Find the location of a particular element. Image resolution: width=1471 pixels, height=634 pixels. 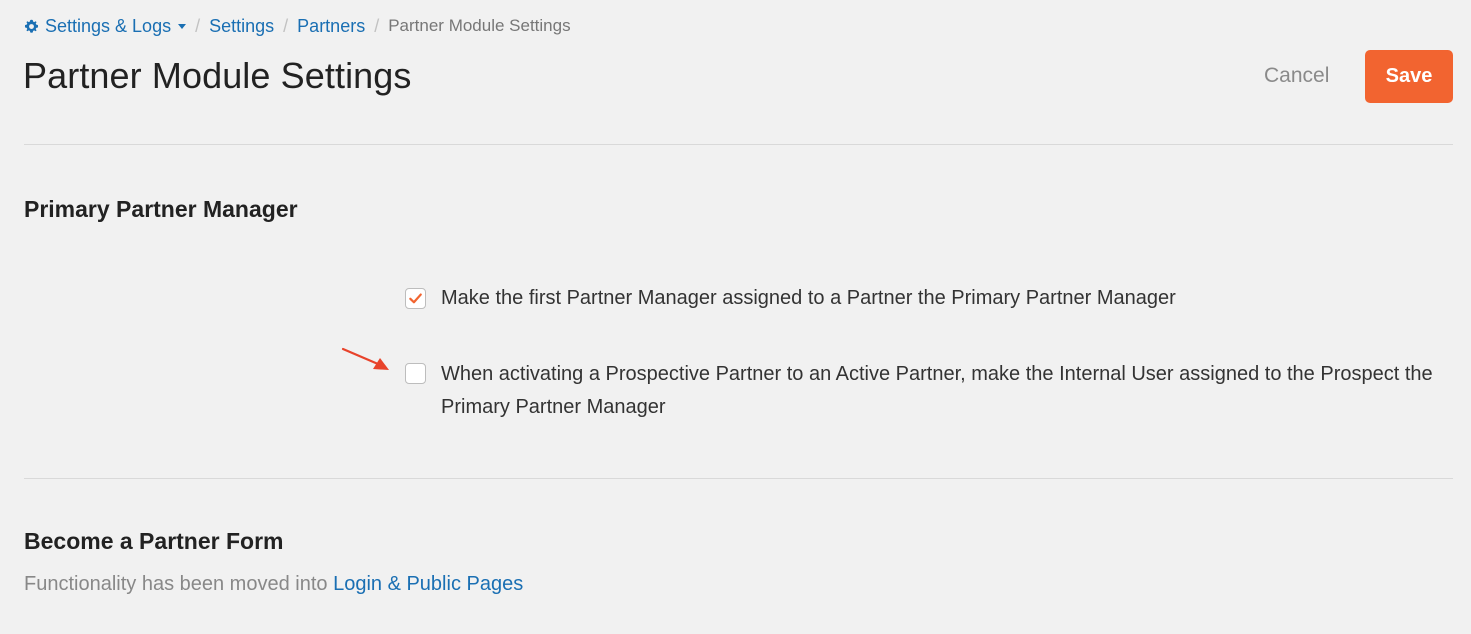

login-public-pages-link: Login & Public Pages is located at coordinates (428, 584).